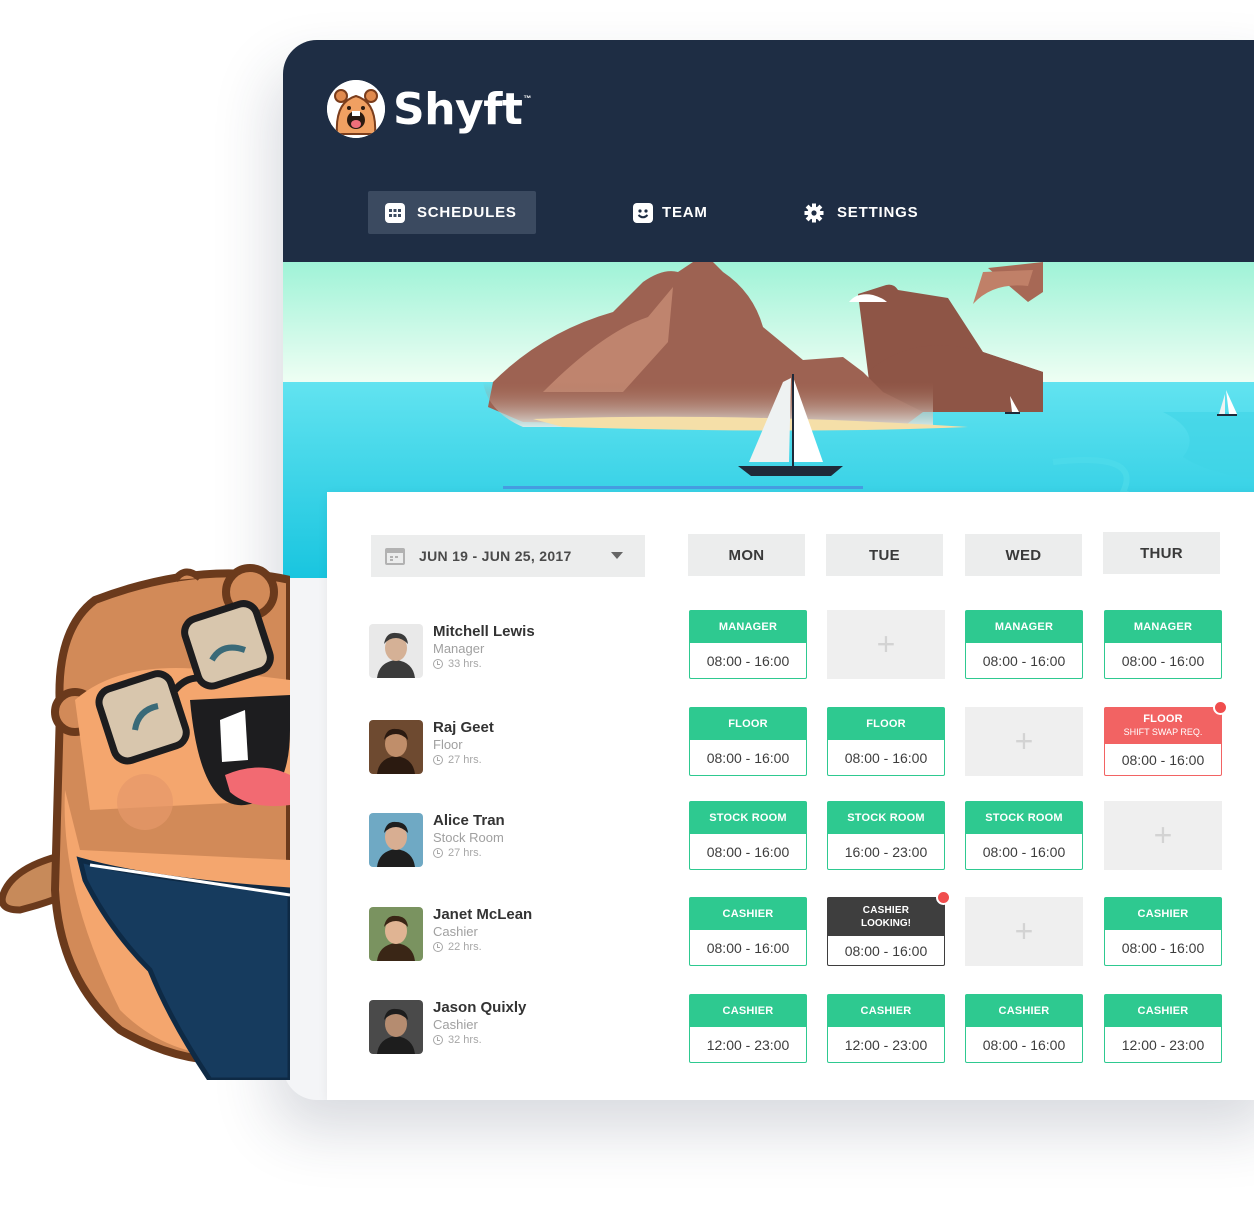 Image resolution: width=1254 pixels, height=1214 pixels. What do you see at coordinates (884, 555) in the screenshot?
I see `day-header-tue: TUE` at bounding box center [884, 555].